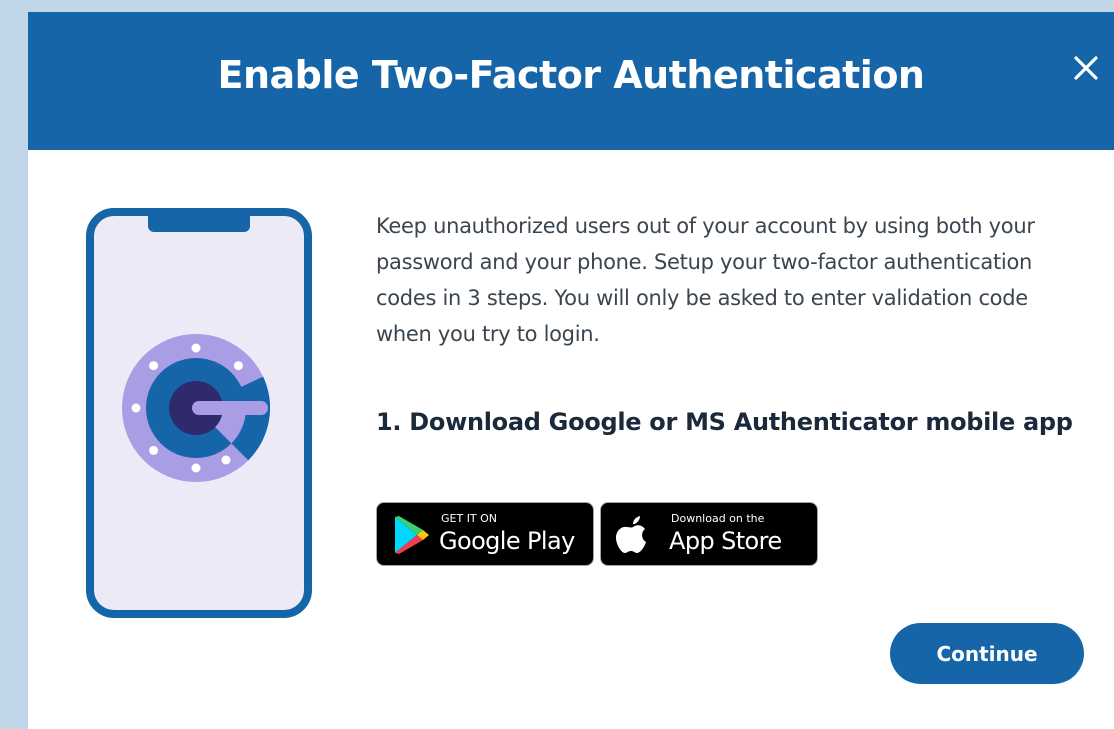 Image resolution: width=1114 pixels, height=729 pixels. I want to click on app-store-small-text: Download on the, so click(718, 518).